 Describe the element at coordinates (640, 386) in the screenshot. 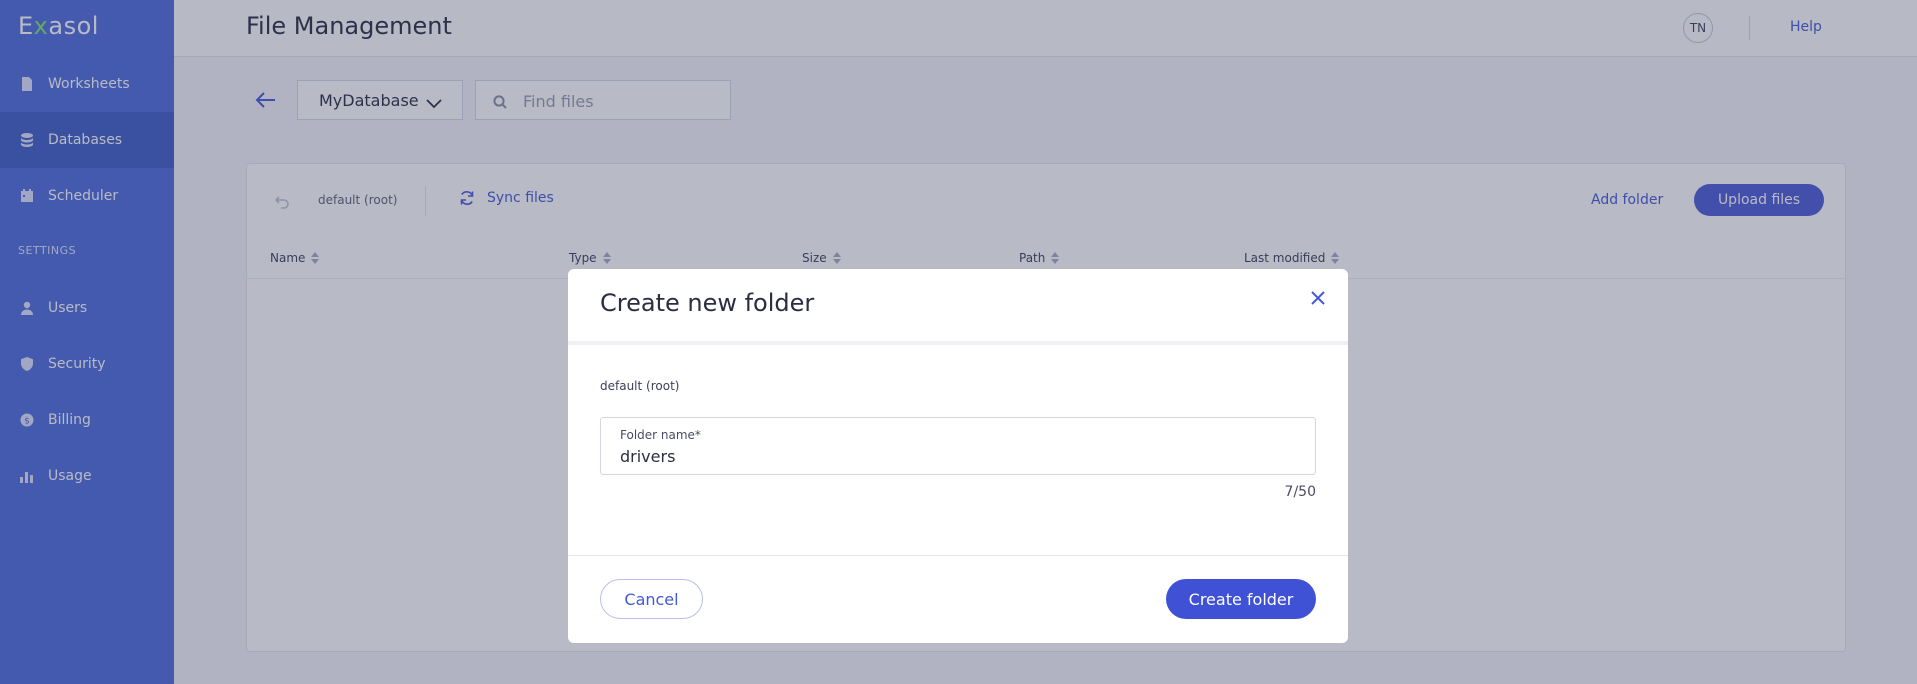

I see `folder-path: default (root)` at that location.